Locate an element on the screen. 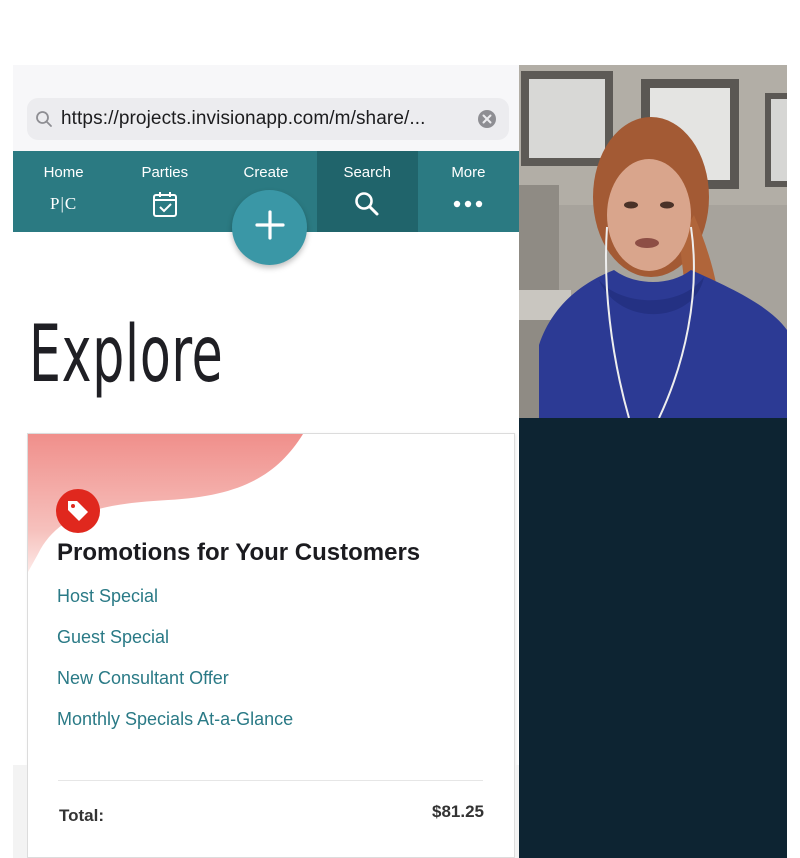 Image resolution: width=800 pixels, height=858 pixels. webcam-video is located at coordinates (653, 241).